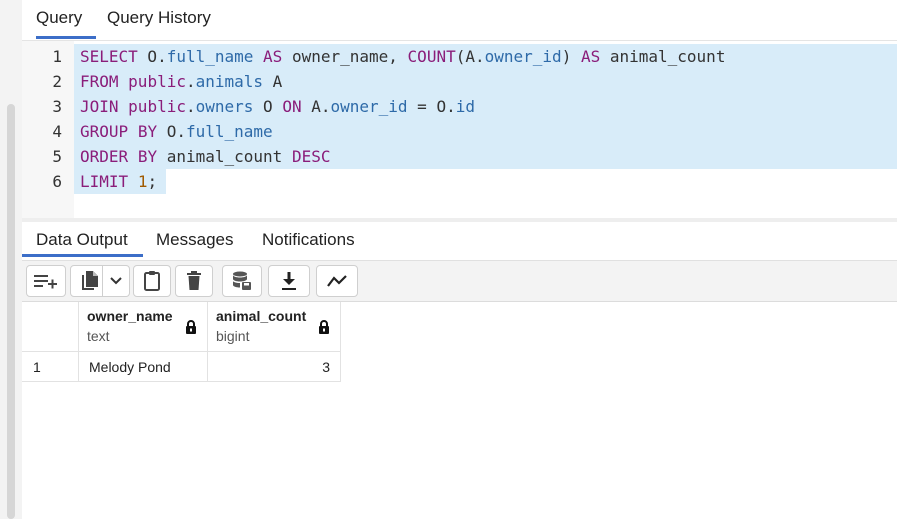  I want to click on chevron-down-icon, so click(116, 281).